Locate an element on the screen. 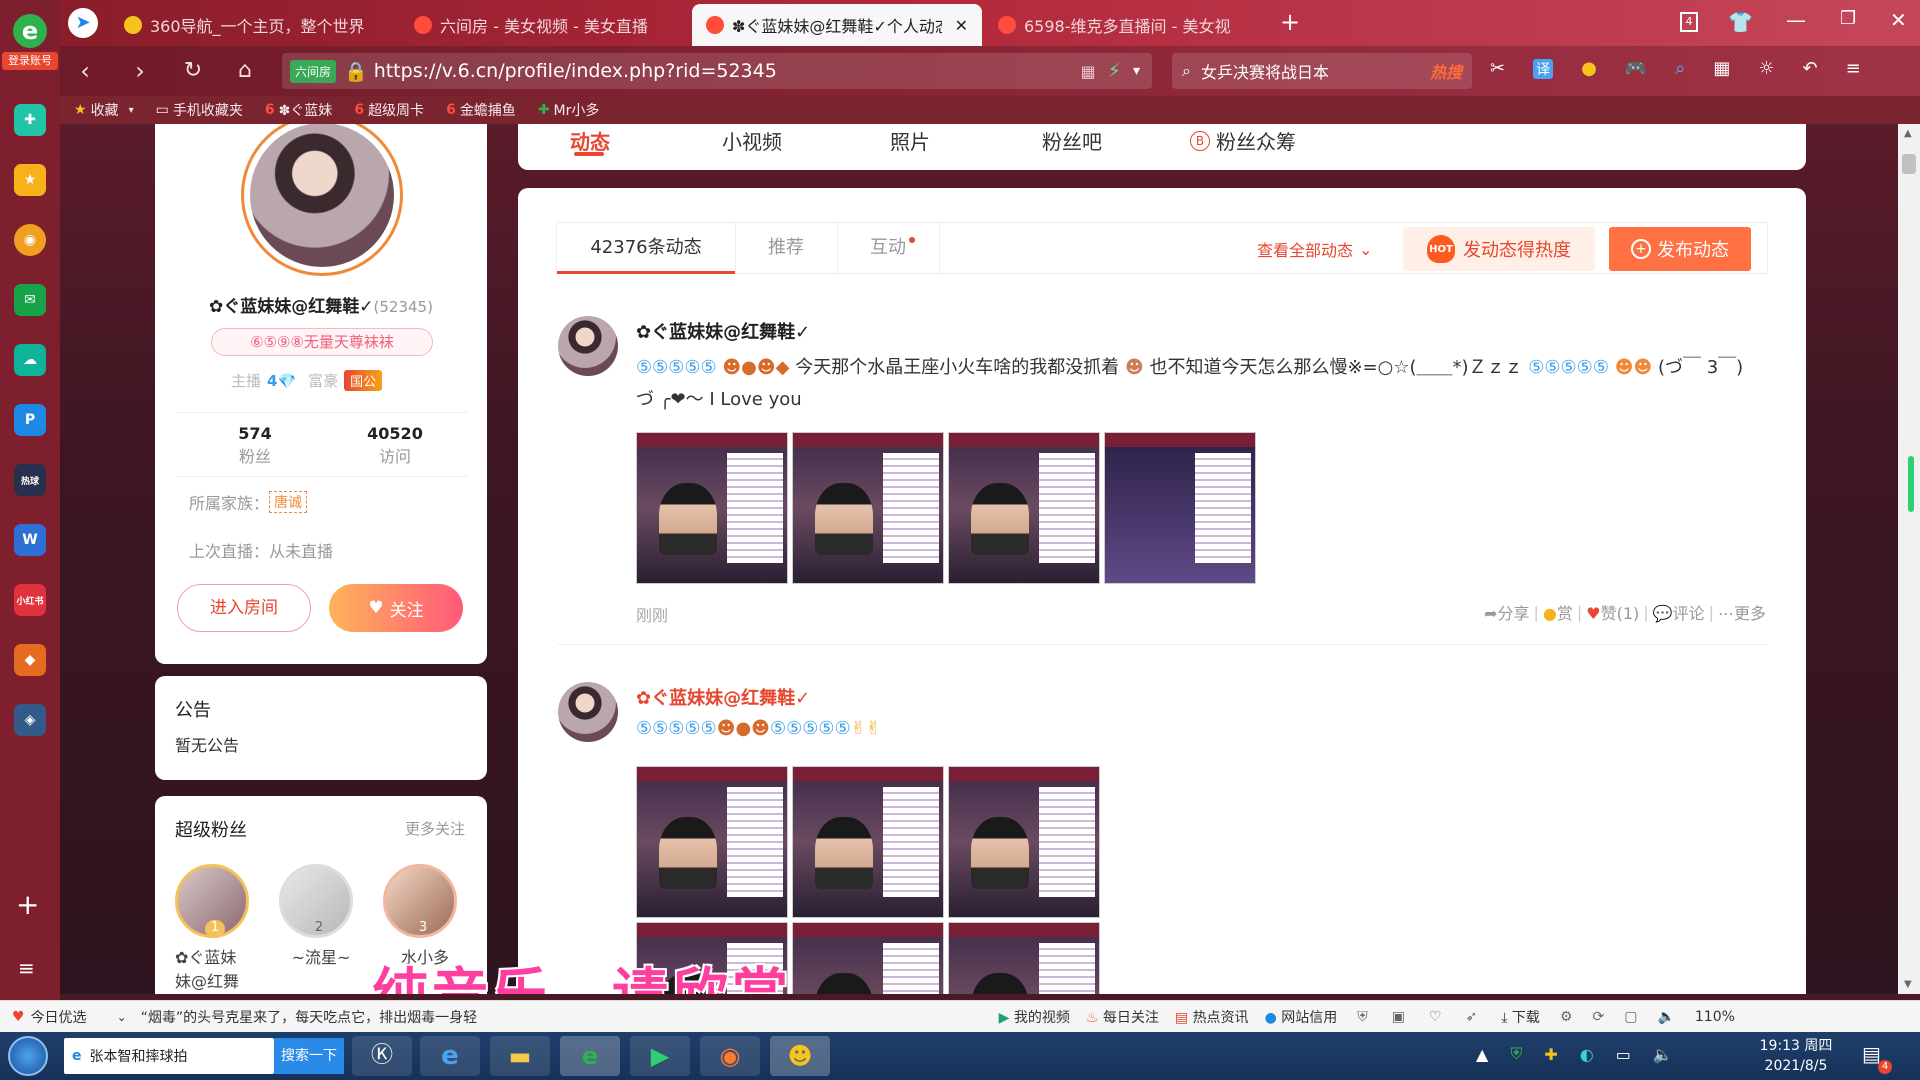  cloud-icon: ☁ is located at coordinates (30, 360).